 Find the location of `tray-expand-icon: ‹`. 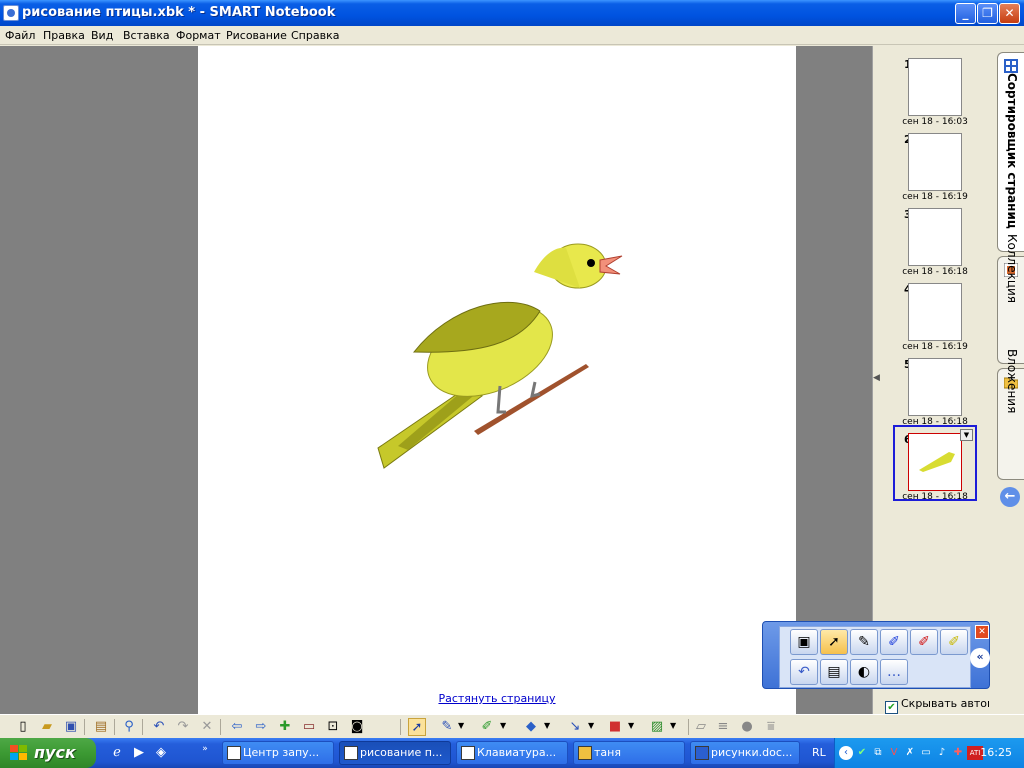

tray-expand-icon: ‹ is located at coordinates (846, 753).